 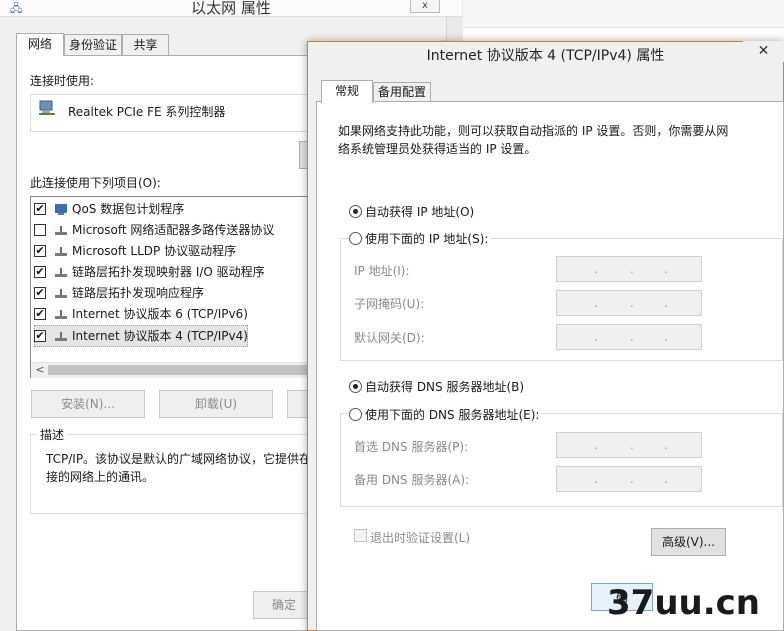 What do you see at coordinates (629, 479) in the screenshot?
I see `alternate-dns-field: . . .` at bounding box center [629, 479].